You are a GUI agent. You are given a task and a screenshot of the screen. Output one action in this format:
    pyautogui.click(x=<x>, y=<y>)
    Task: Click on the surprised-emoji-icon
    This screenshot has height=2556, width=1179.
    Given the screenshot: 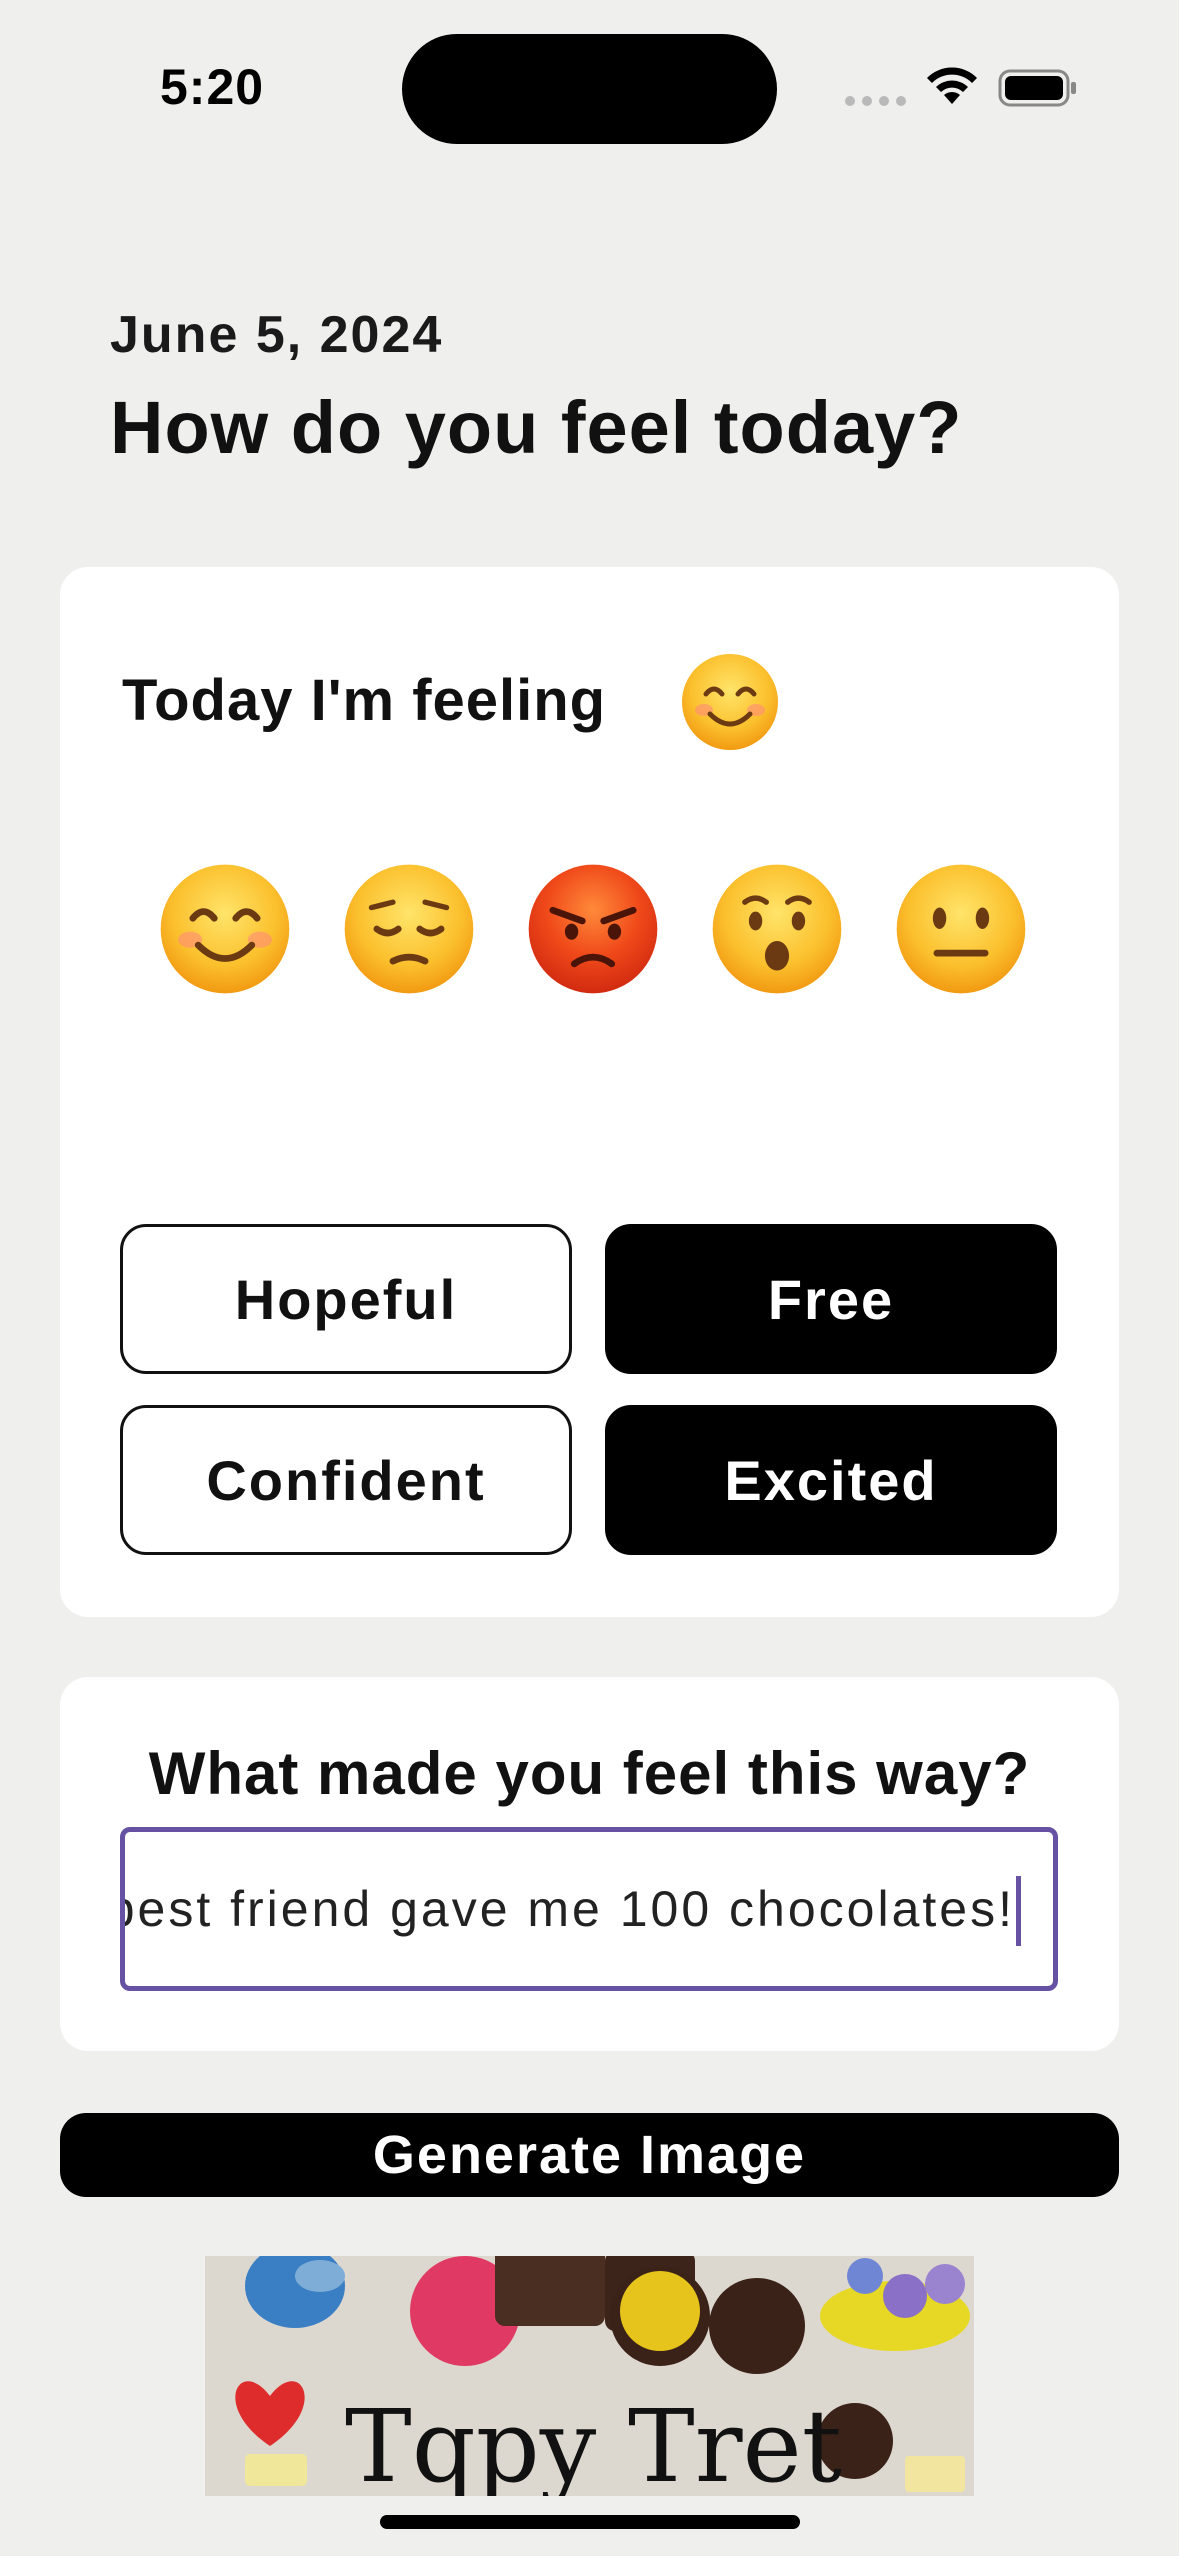 What is the action you would take?
    pyautogui.click(x=777, y=929)
    